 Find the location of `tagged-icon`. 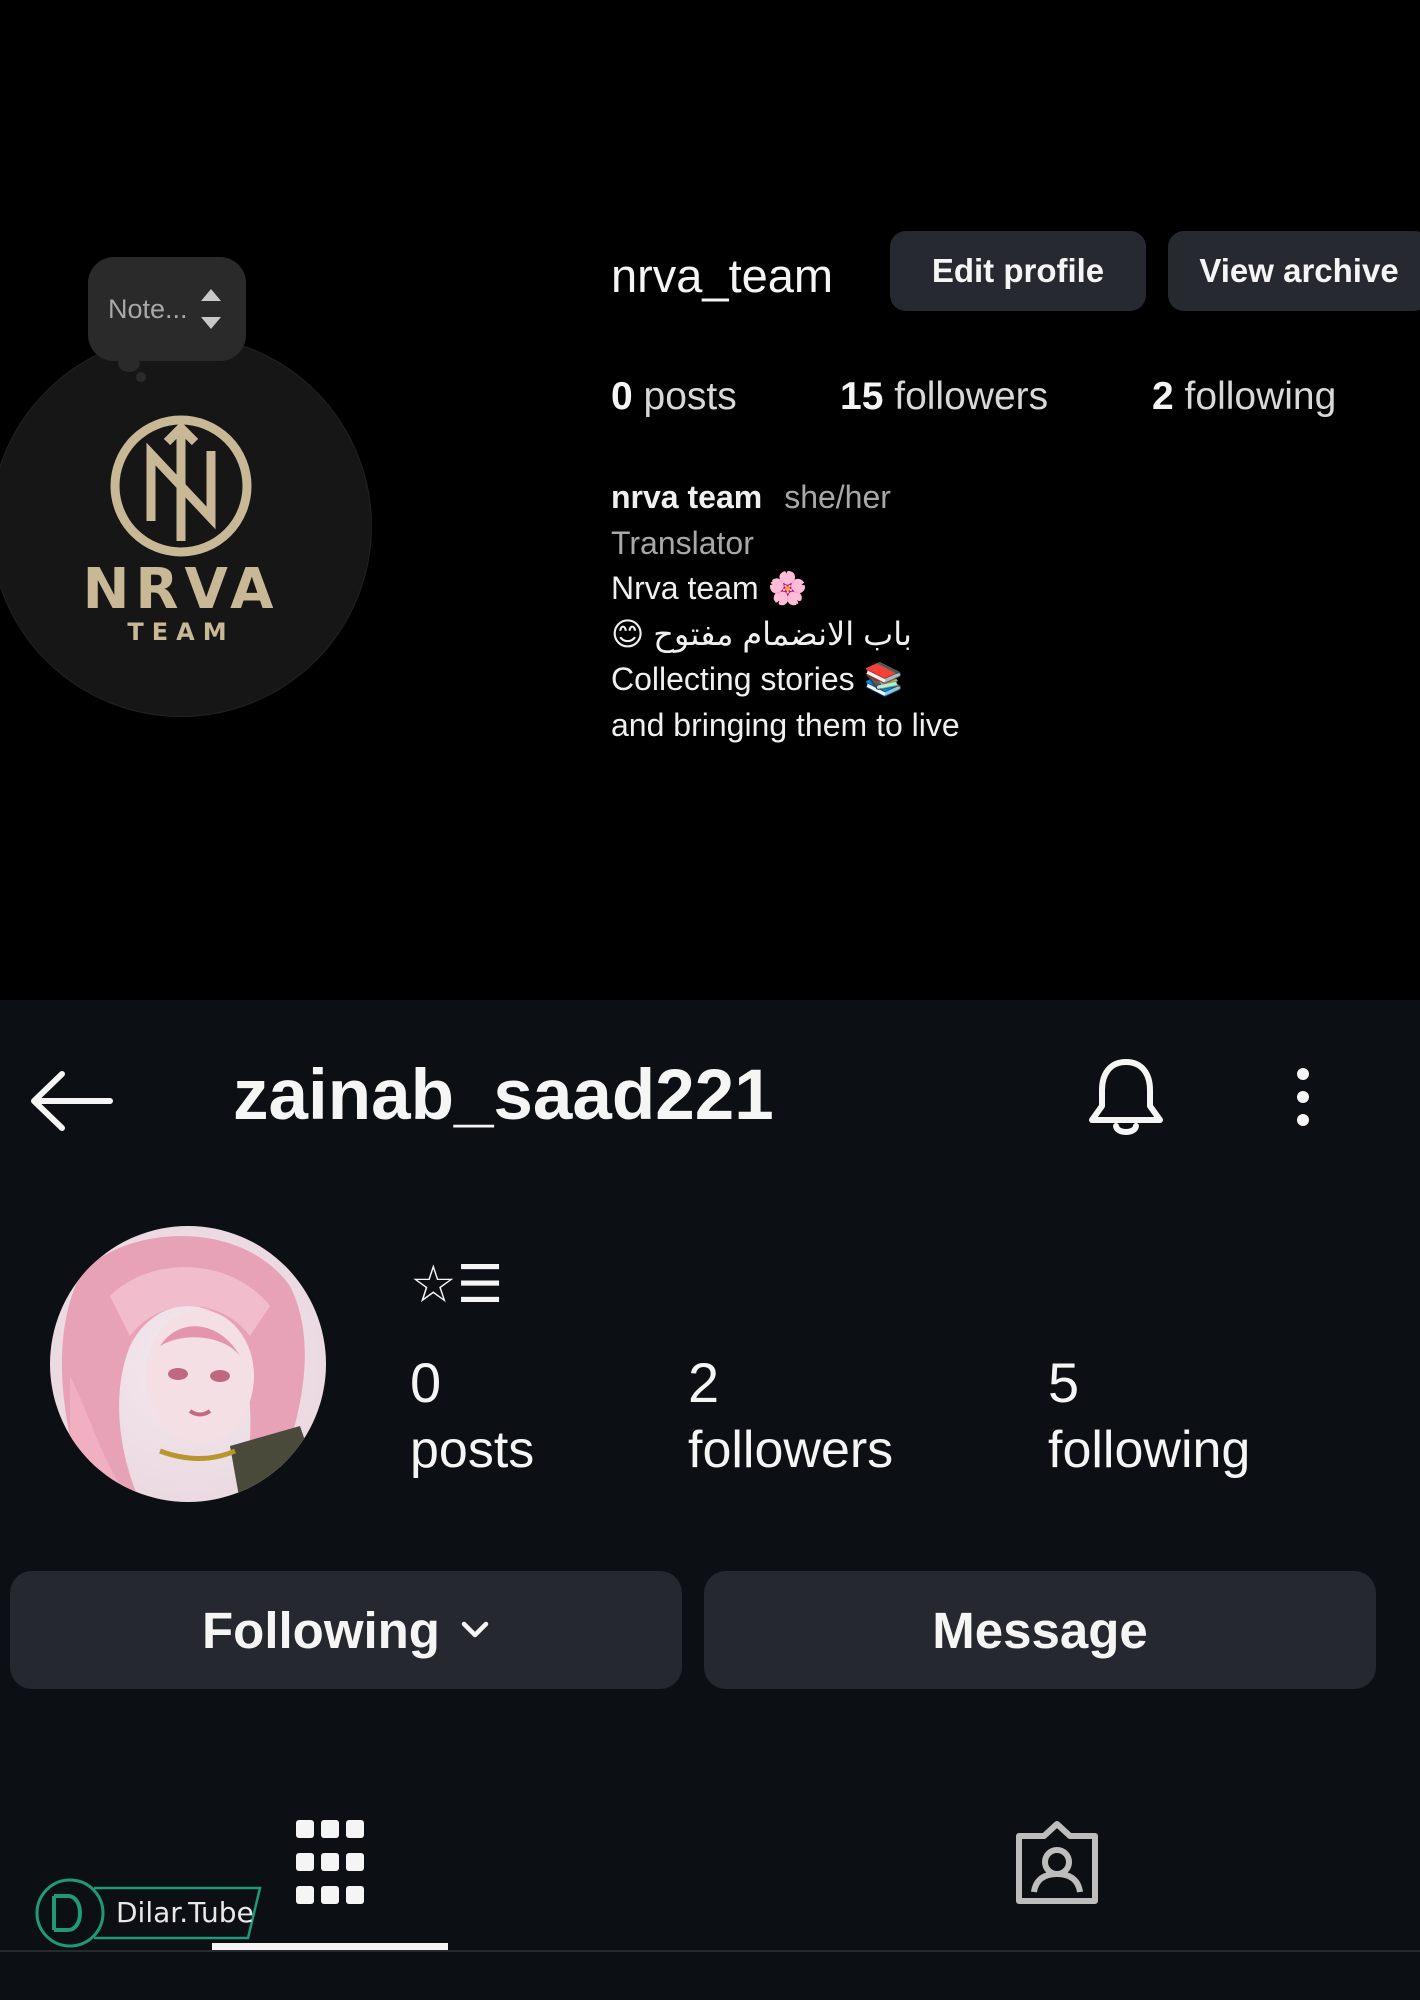

tagged-icon is located at coordinates (1057, 1863).